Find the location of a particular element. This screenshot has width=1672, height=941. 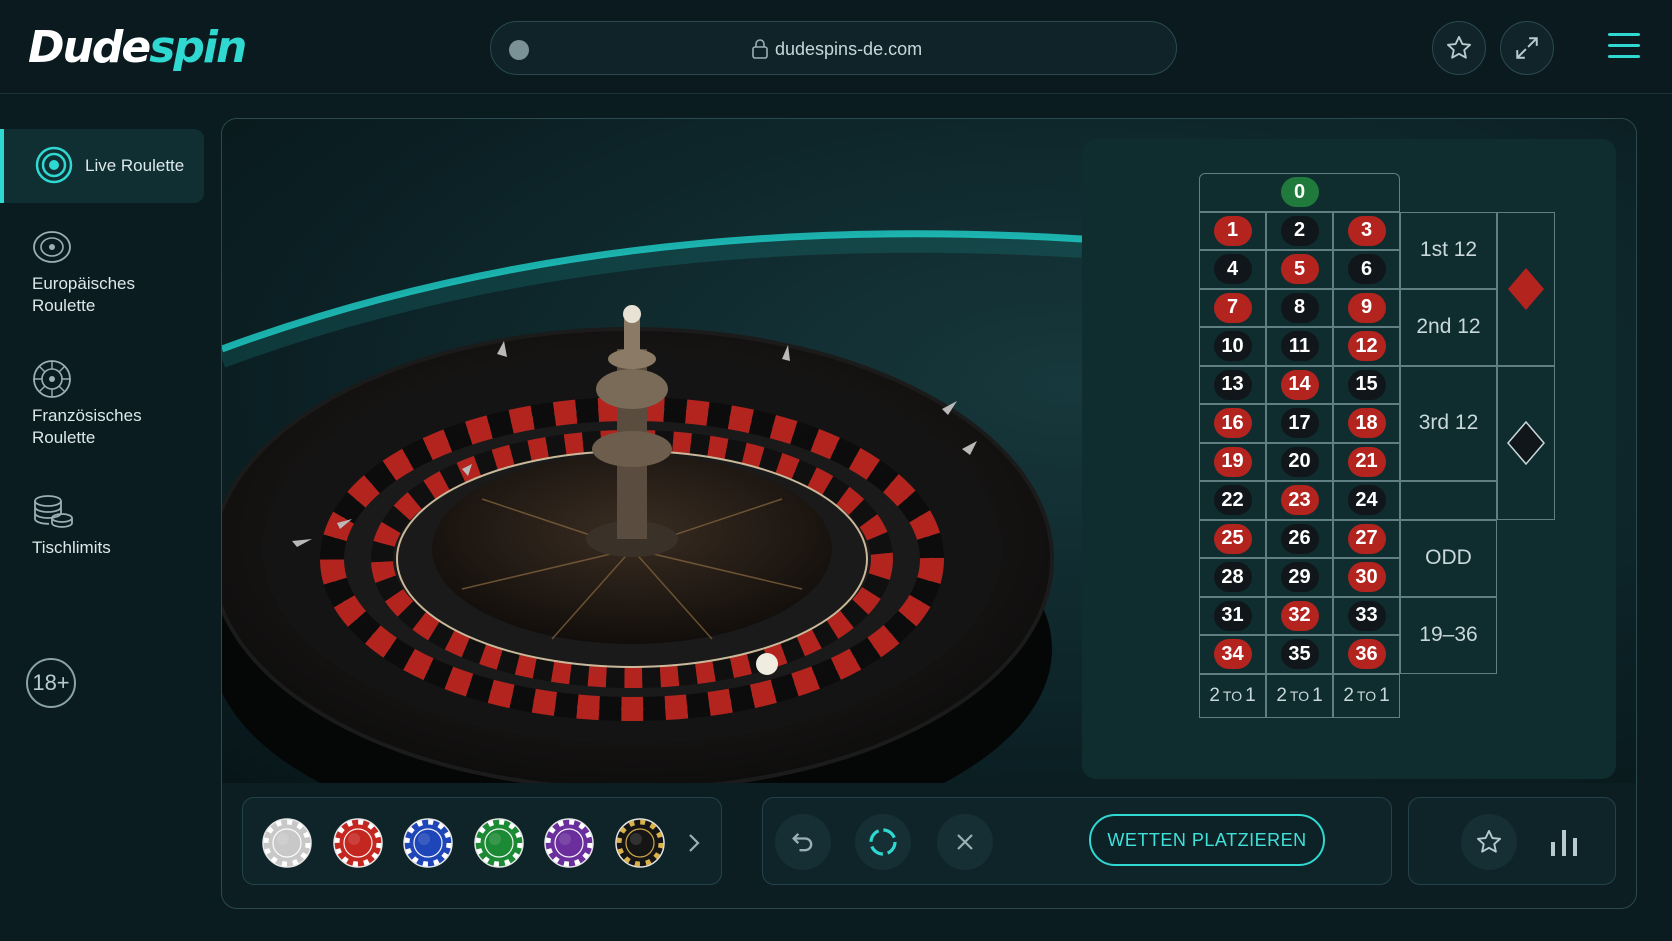

bet-cell: 14 is located at coordinates (1299, 384).